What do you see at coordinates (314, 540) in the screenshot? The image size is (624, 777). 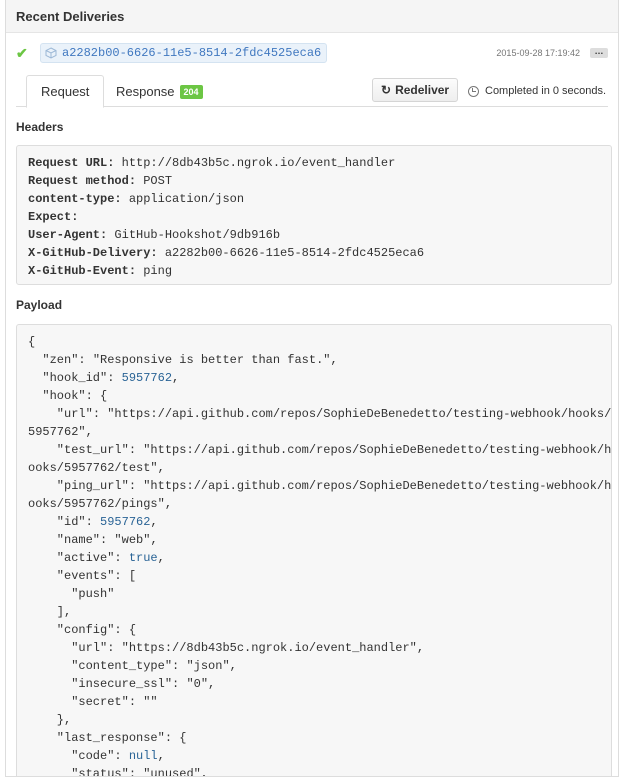 I see `payload-line: "name": "web",` at bounding box center [314, 540].